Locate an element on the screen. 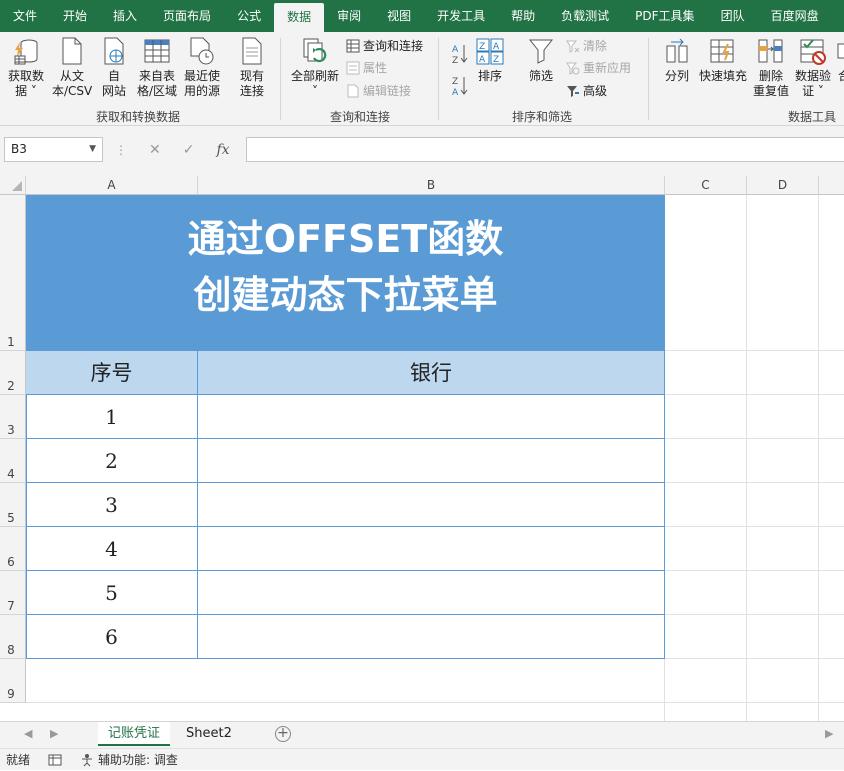 The height and width of the screenshot is (771, 844). existing-connections-button: 现有 连接 is located at coordinates (252, 67).